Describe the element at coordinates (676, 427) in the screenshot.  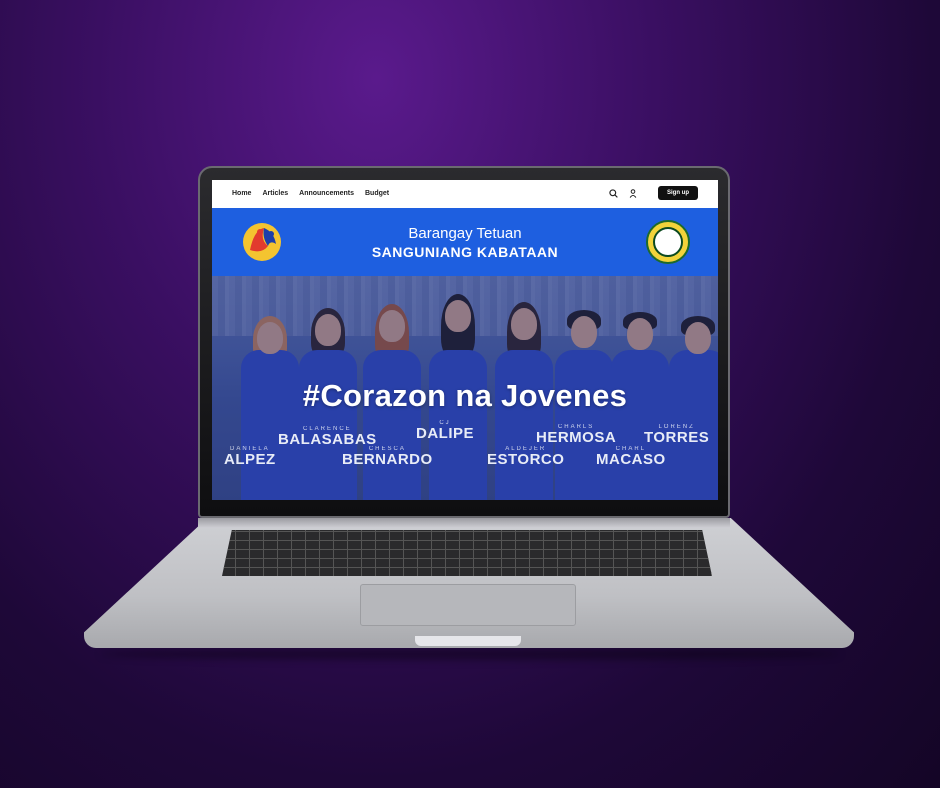
I see `member-first-name: LORENZ` at that location.